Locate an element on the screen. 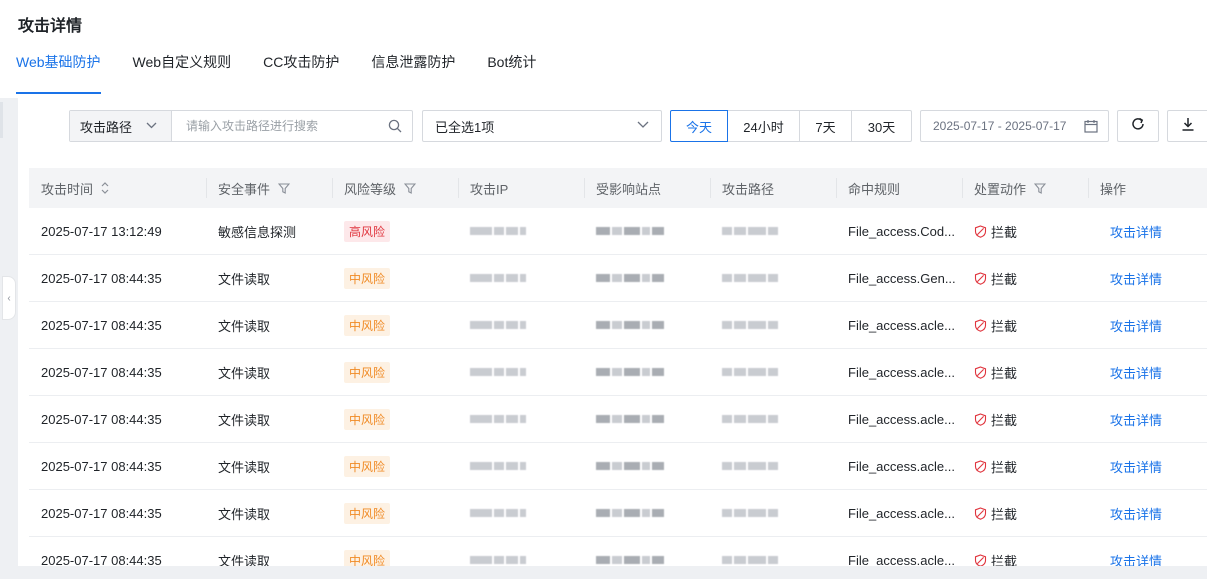 This screenshot has height=579, width=1207. date-range-picker: 2025-07-17 - 2025-07-17 is located at coordinates (1014, 126).